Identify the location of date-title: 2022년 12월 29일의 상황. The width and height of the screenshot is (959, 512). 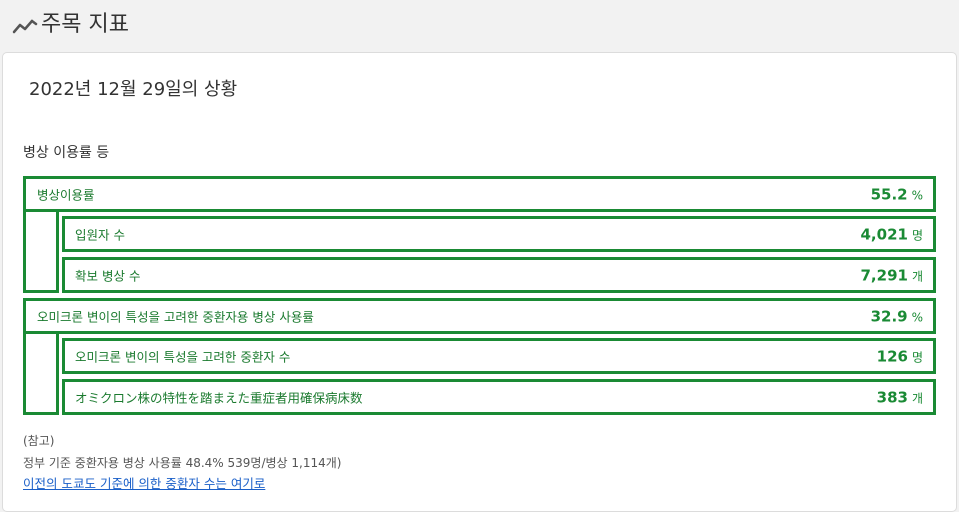
(133, 89).